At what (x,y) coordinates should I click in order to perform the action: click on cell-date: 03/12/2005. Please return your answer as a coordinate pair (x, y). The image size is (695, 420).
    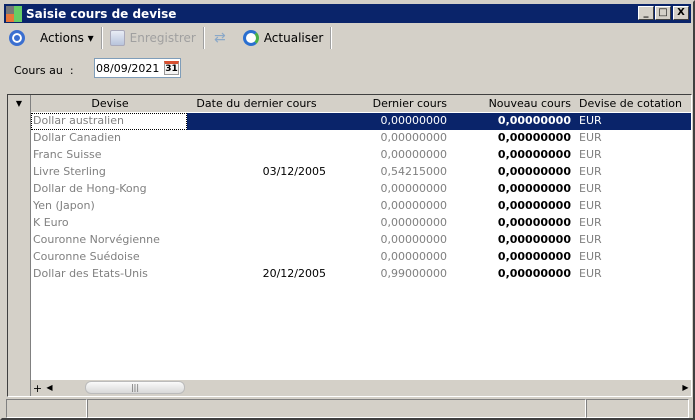
    Looking at the image, I should click on (259, 172).